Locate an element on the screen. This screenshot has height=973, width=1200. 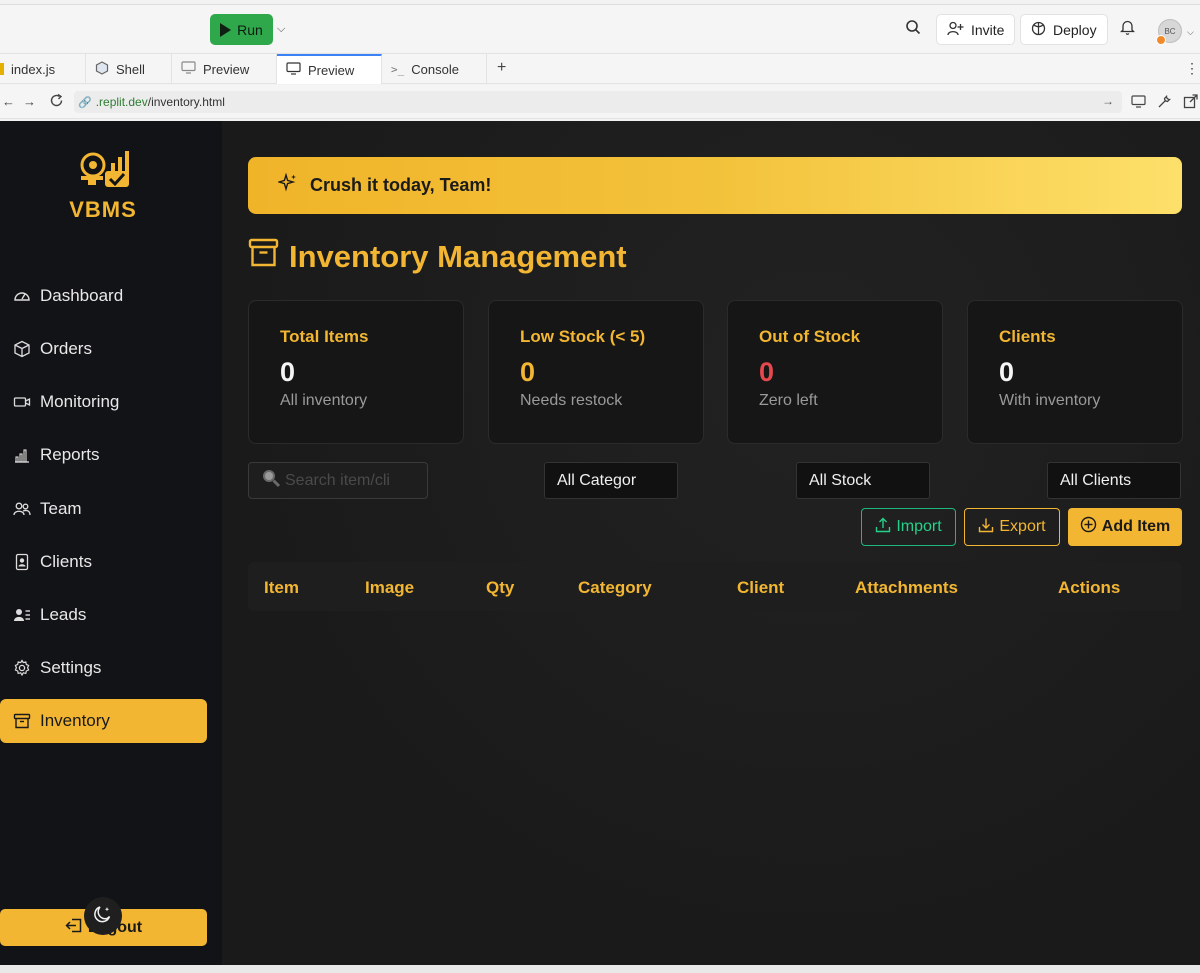
external-link-icon is located at coordinates (1190, 104).